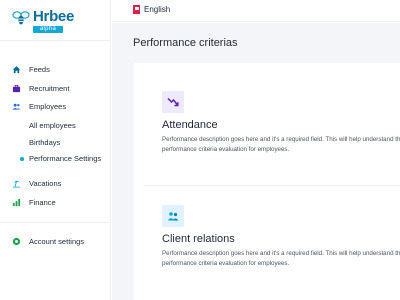 The height and width of the screenshot is (300, 400). Describe the element at coordinates (49, 88) in the screenshot. I see `sidebar-item-label: Recruitment` at that location.